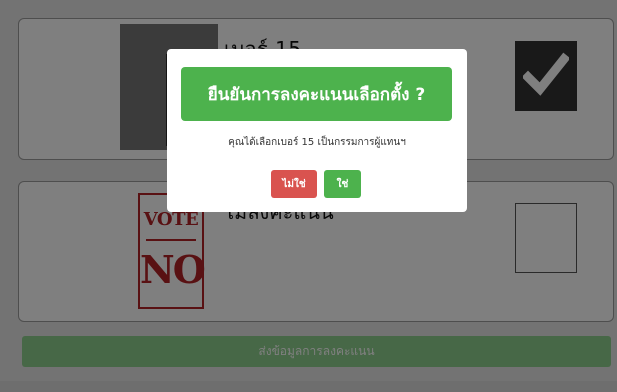 The height and width of the screenshot is (392, 617). Describe the element at coordinates (317, 142) in the screenshot. I see `dialog-message: คุณได้เลือกเบอร์ 15 เป็นกรรมการผู้แทนฯ` at that location.